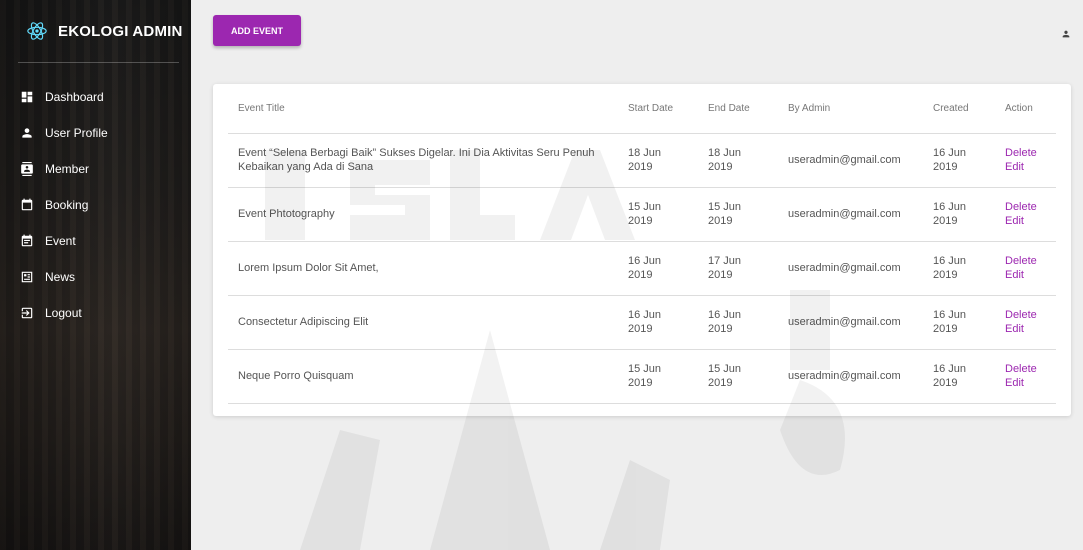  What do you see at coordinates (738, 268) in the screenshot?
I see `end-date: 17 Jun 2019` at bounding box center [738, 268].